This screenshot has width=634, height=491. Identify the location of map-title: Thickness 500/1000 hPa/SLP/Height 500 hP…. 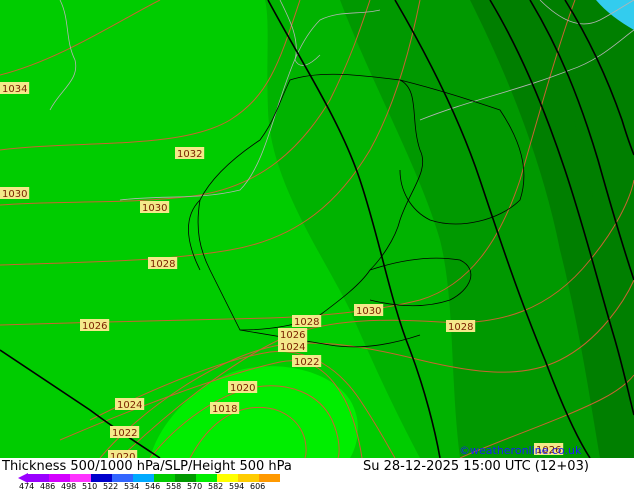
(147, 466).